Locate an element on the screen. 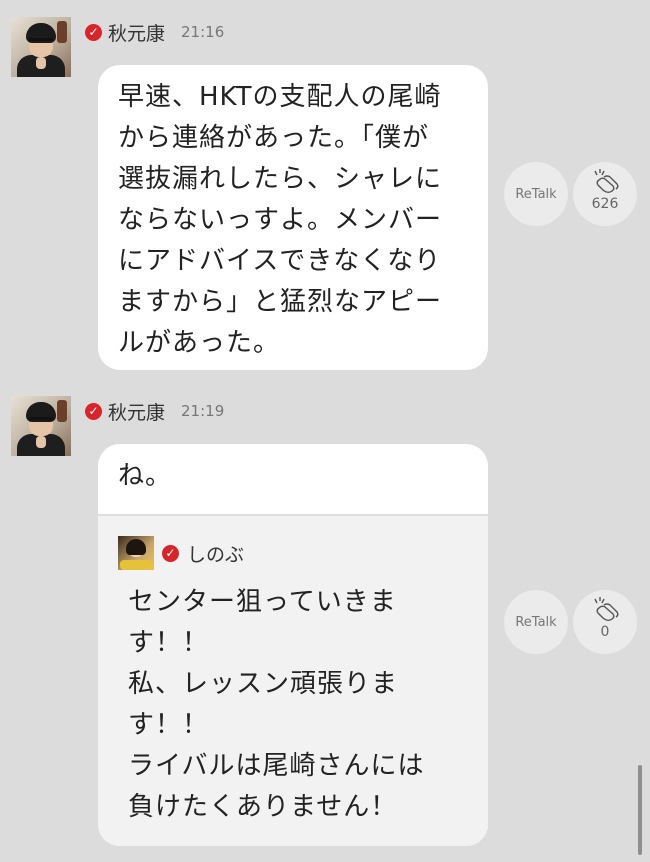  clap-button: 0 is located at coordinates (605, 622).